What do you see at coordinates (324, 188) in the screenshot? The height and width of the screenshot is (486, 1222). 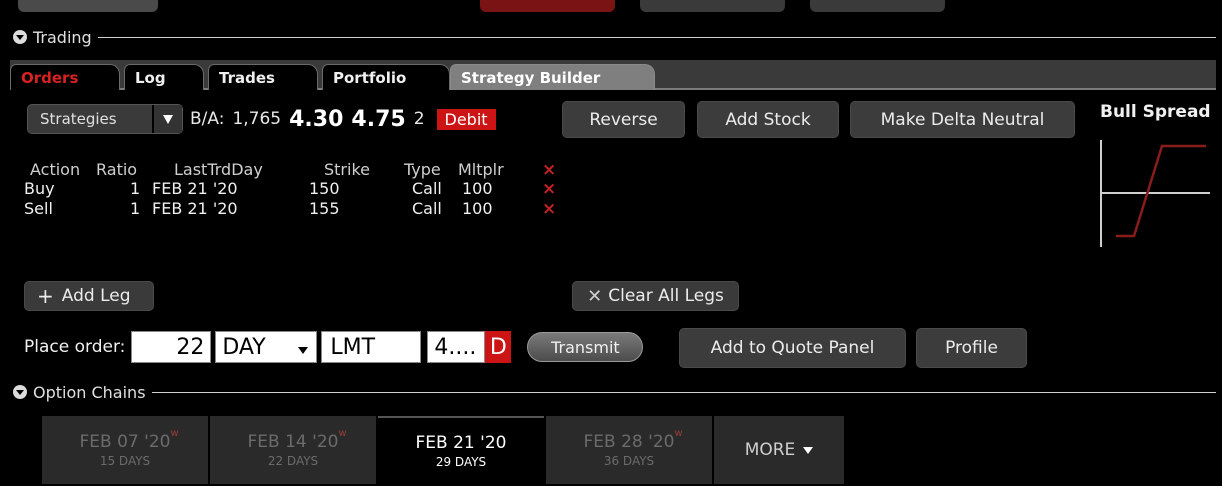 I see `leg-strike: 150` at bounding box center [324, 188].